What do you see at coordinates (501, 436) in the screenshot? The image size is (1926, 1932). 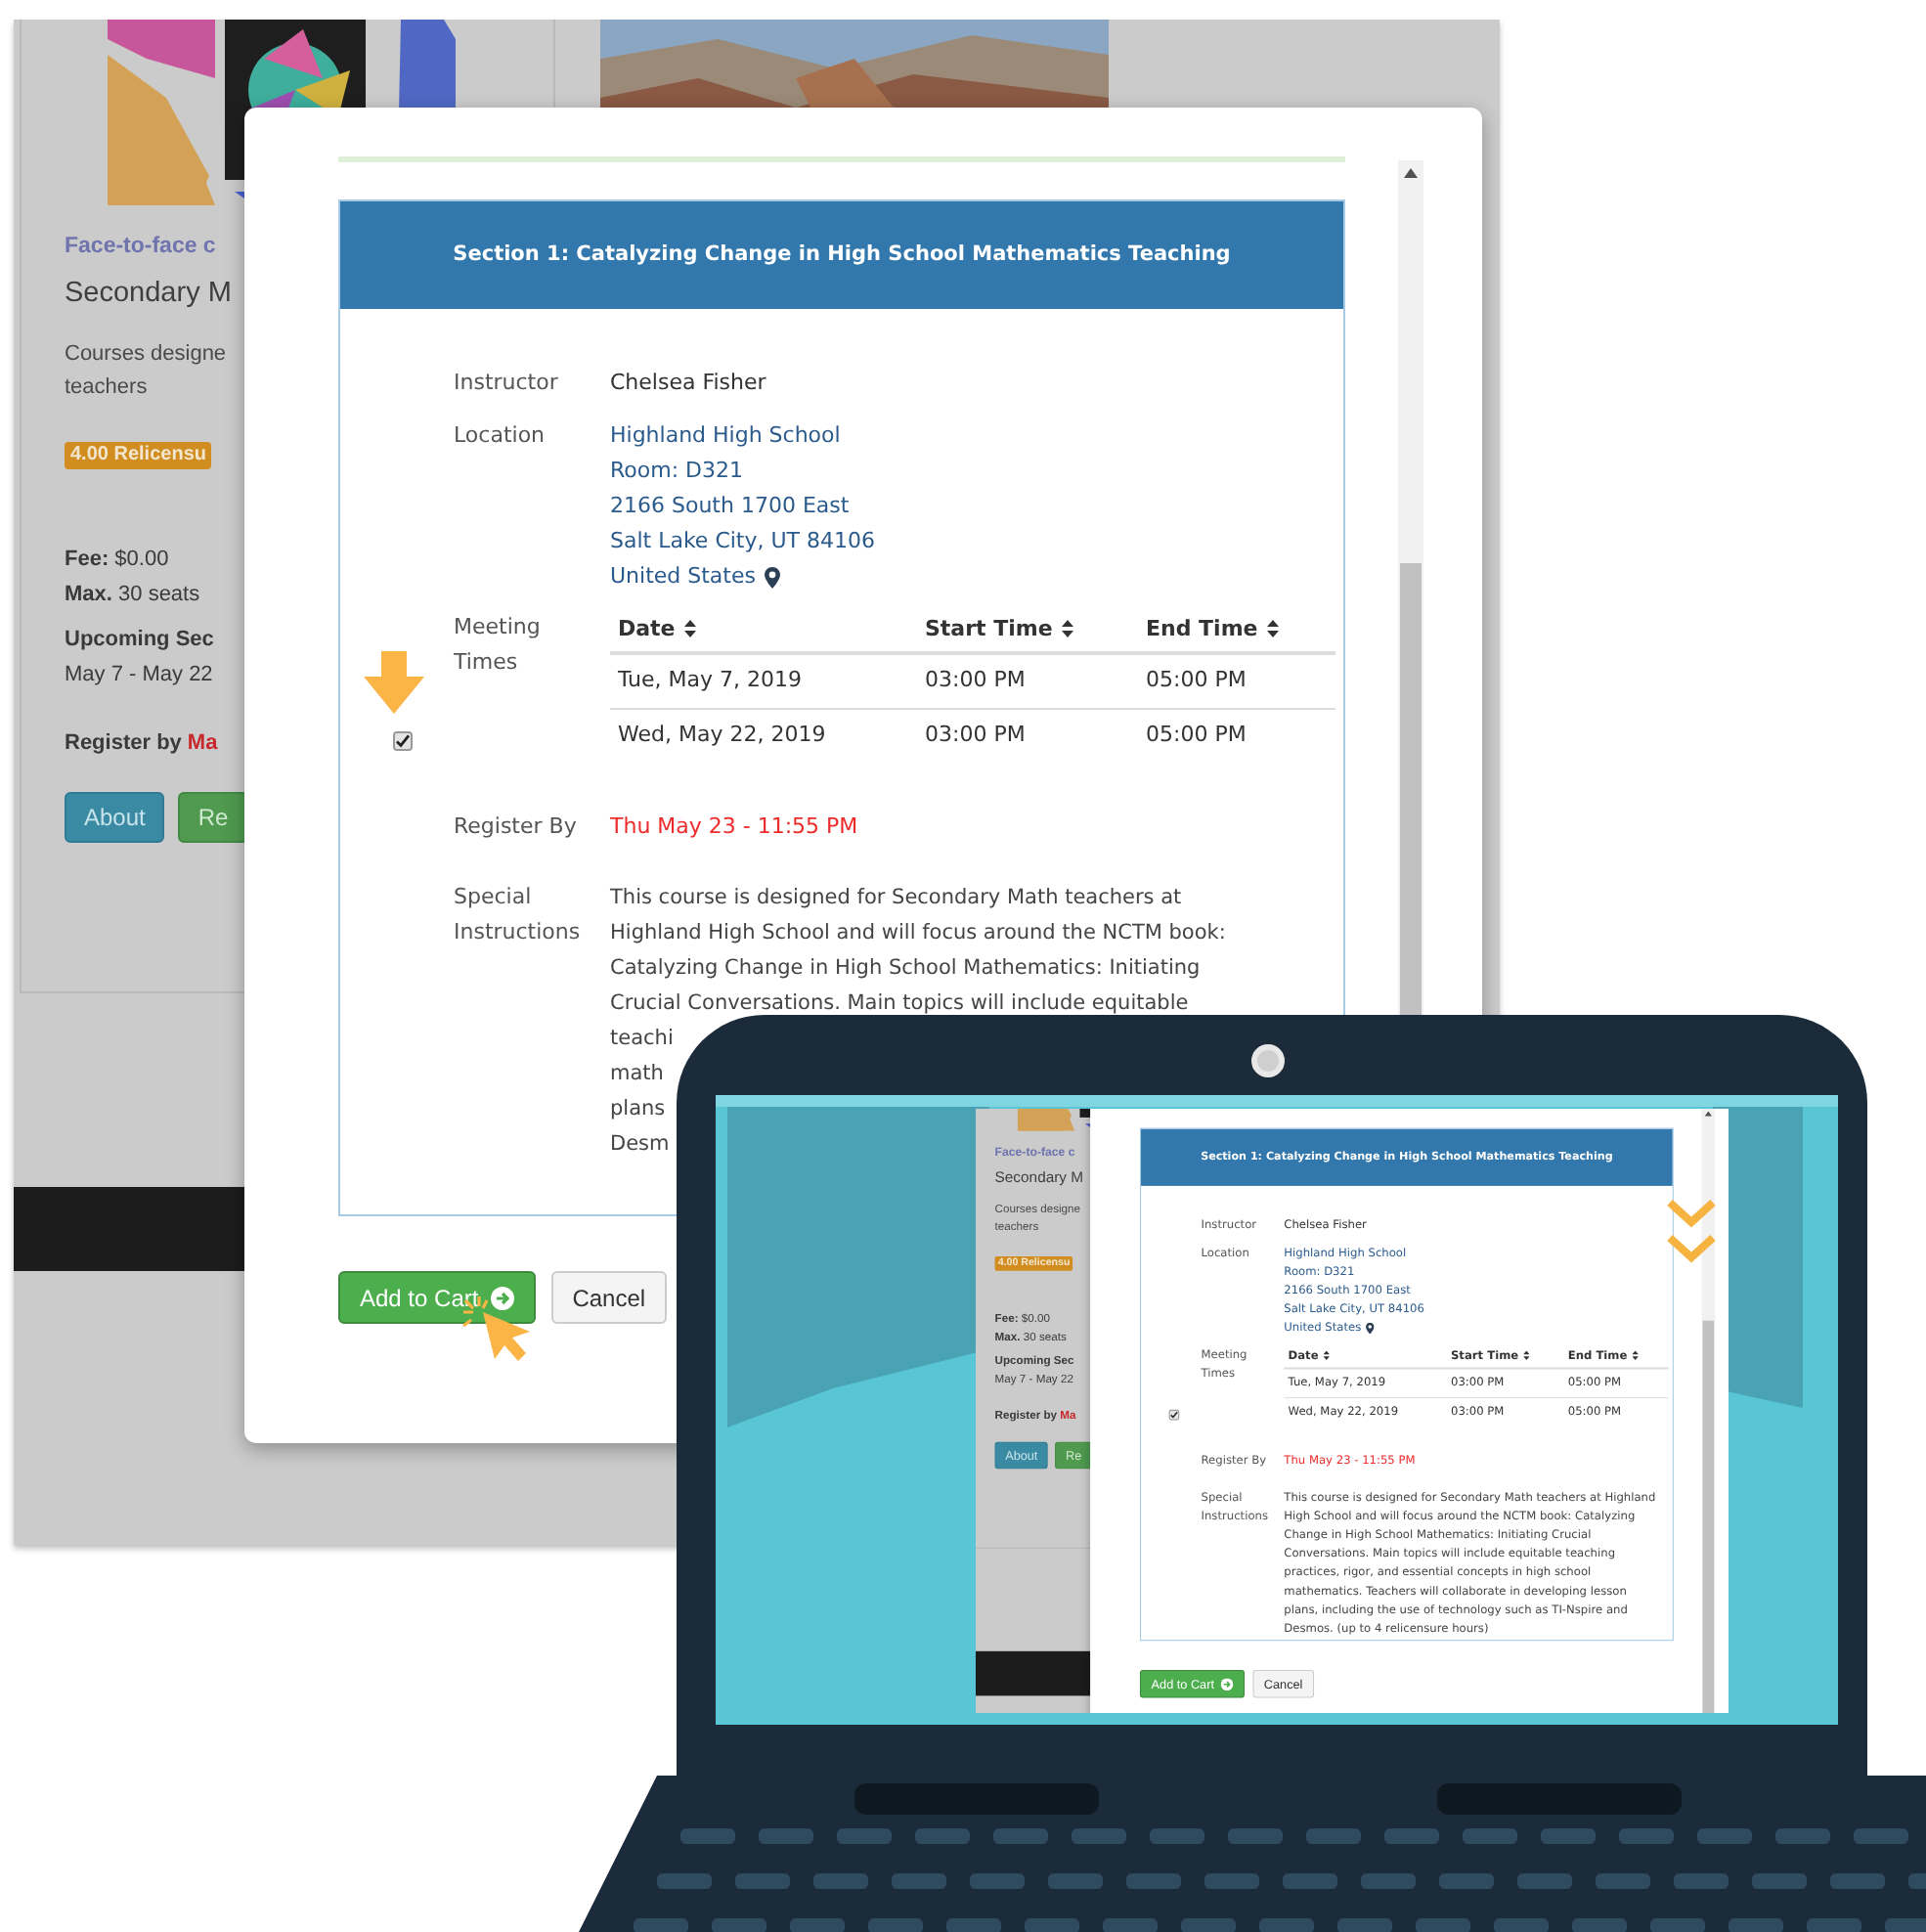 I see `field-label: Location` at bounding box center [501, 436].